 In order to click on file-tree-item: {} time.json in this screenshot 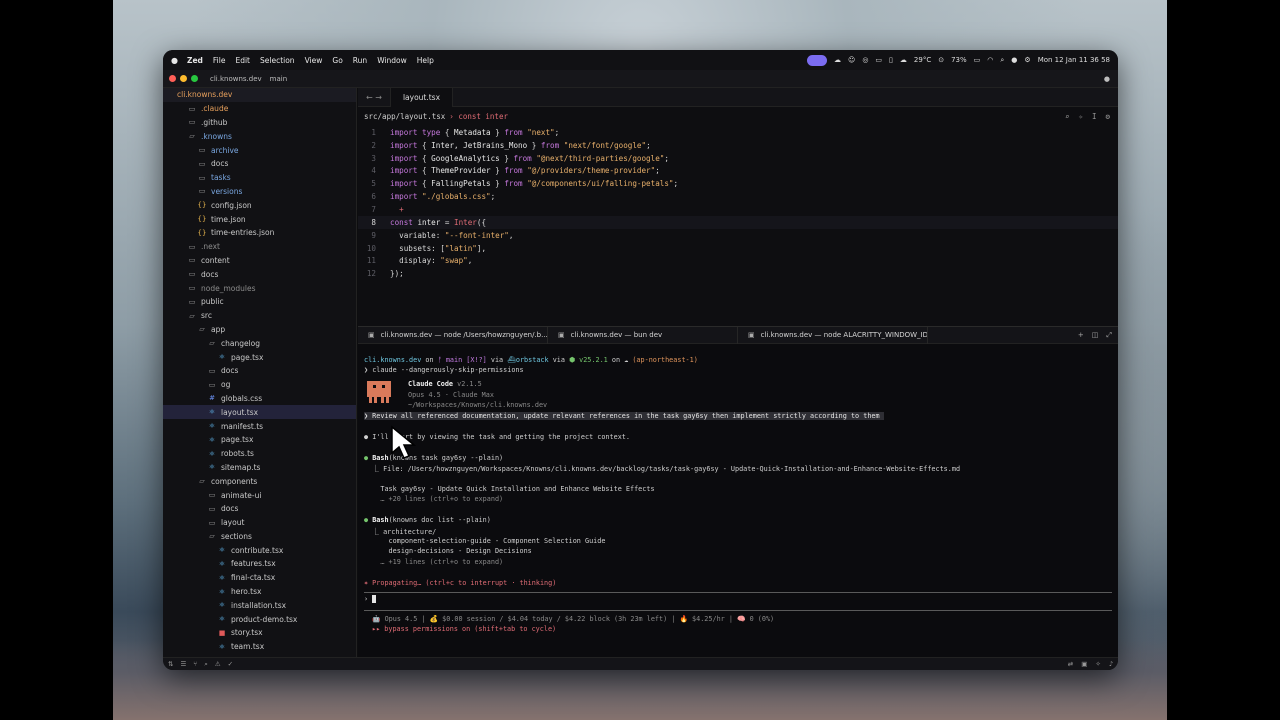, I will do `click(259, 219)`.